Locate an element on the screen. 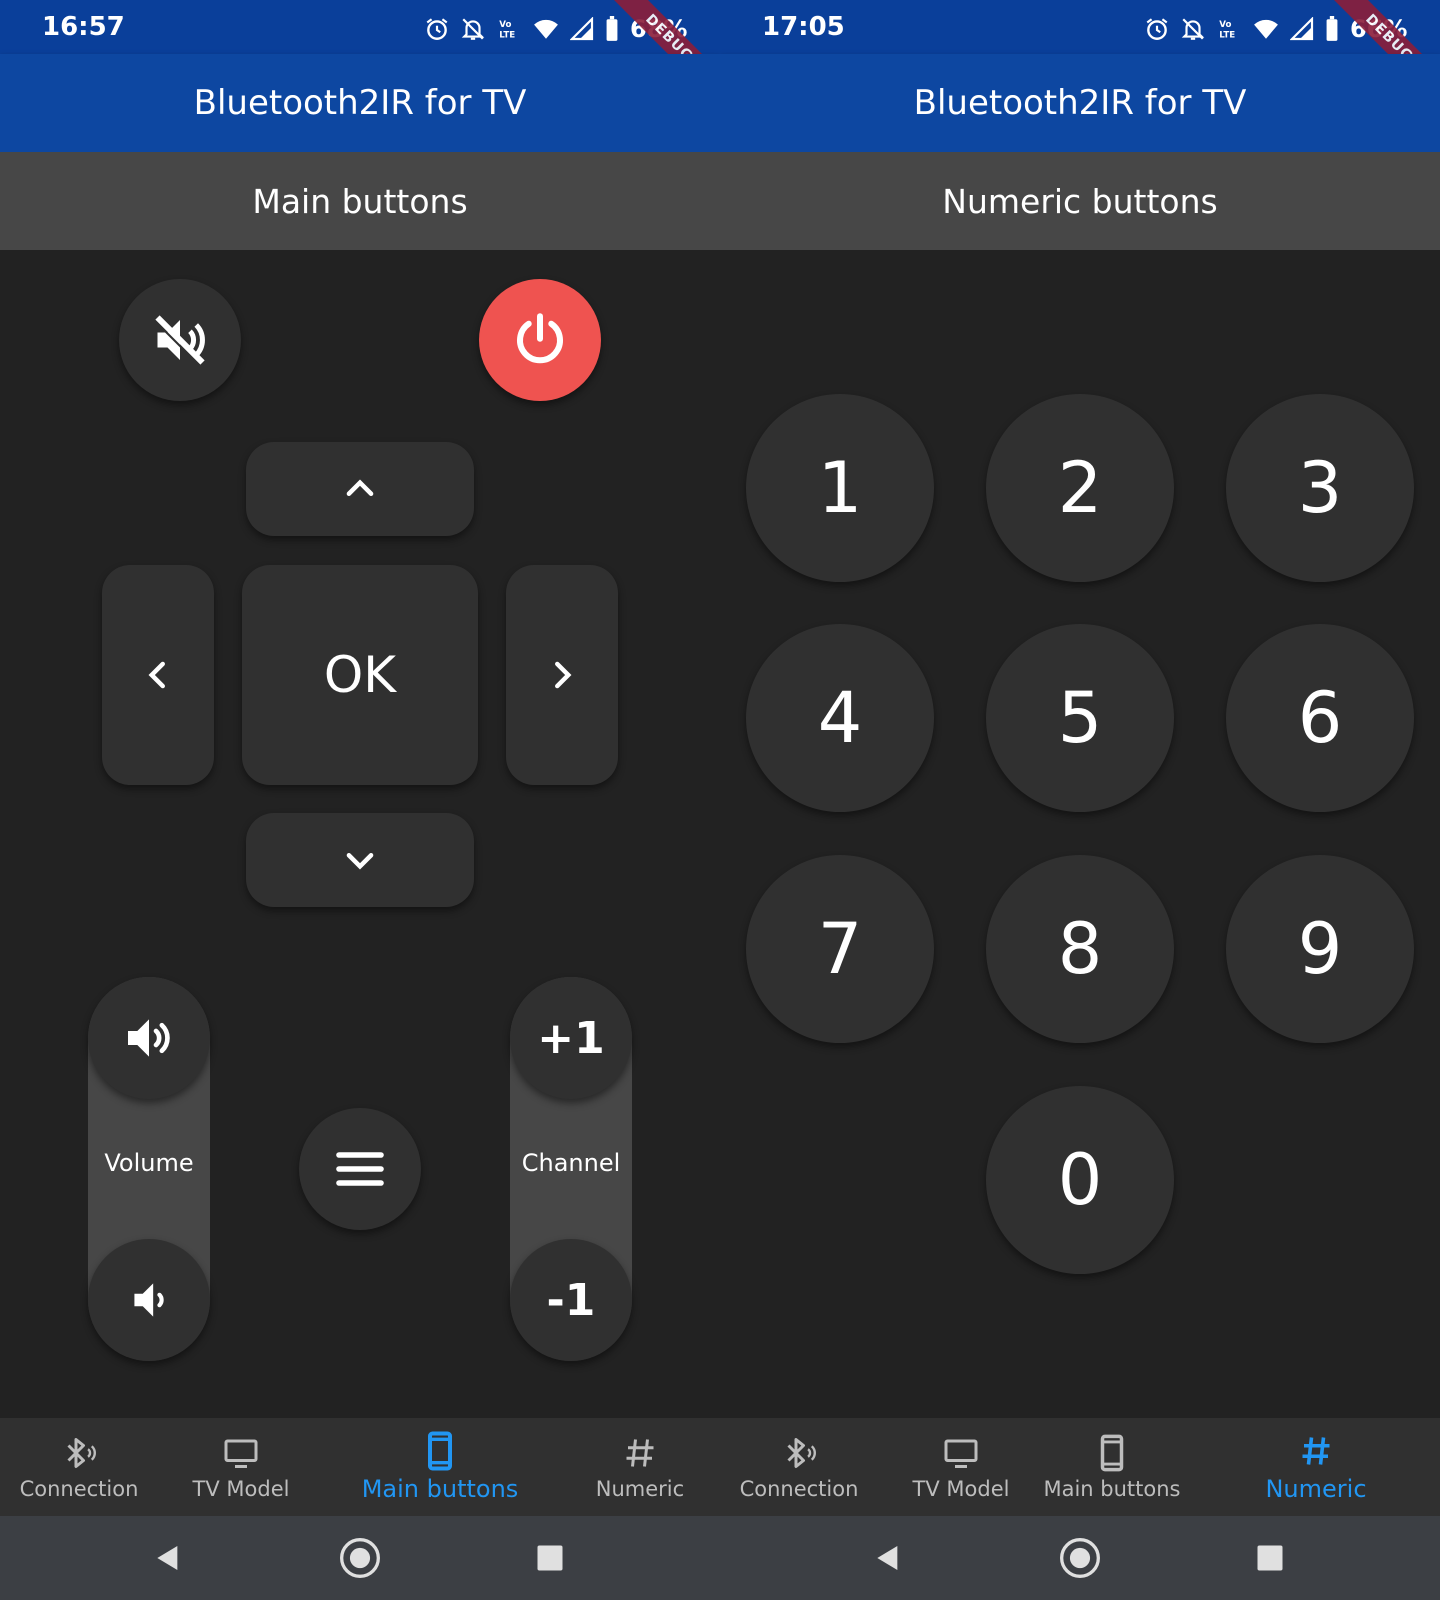  ok-label: OK is located at coordinates (360, 675).